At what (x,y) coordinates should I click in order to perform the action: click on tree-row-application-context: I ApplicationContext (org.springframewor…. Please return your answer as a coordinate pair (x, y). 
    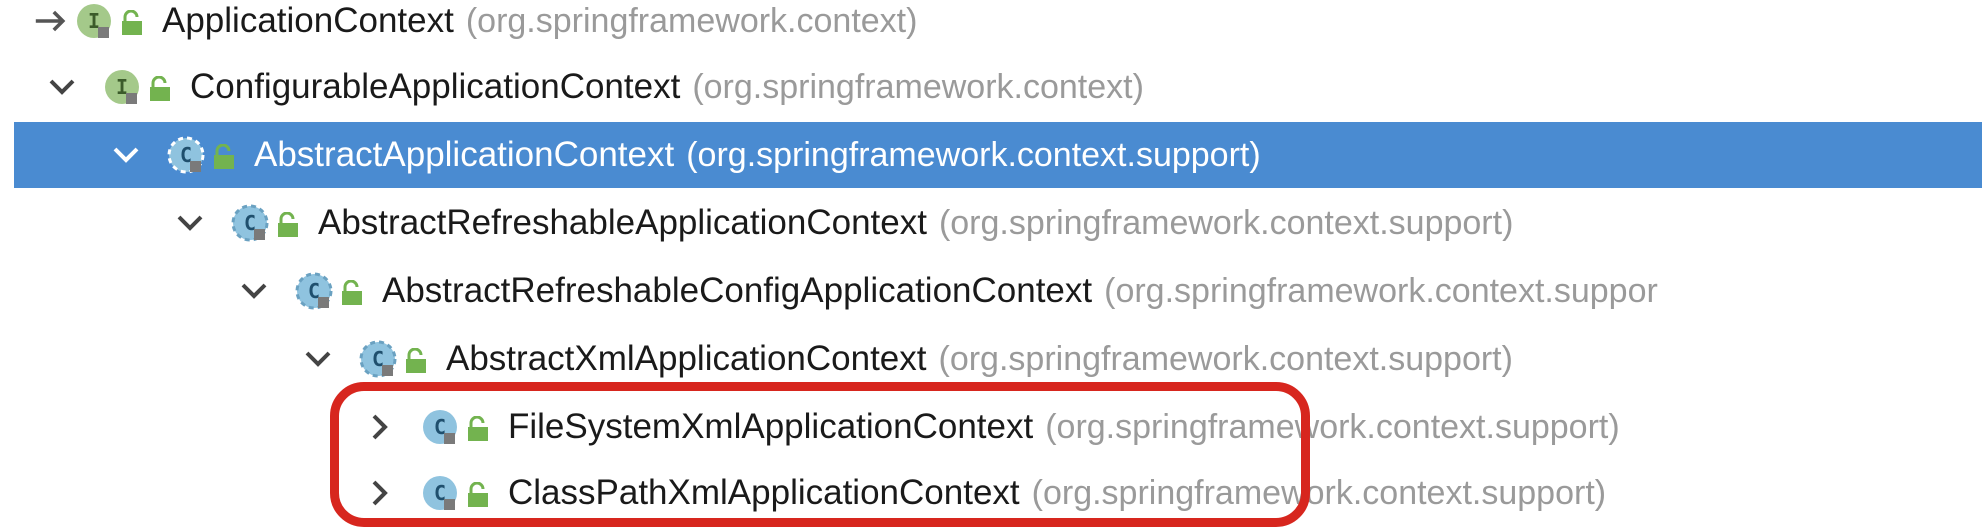
    Looking at the image, I should click on (991, 27).